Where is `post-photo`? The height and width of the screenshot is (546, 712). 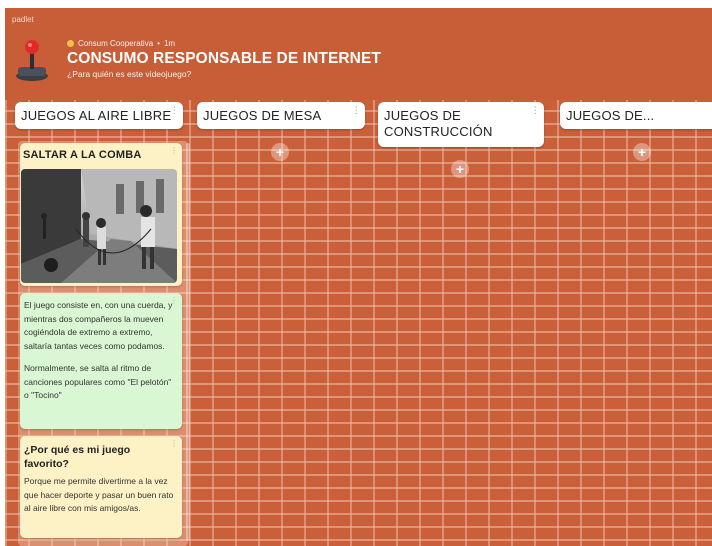 post-photo is located at coordinates (99, 226).